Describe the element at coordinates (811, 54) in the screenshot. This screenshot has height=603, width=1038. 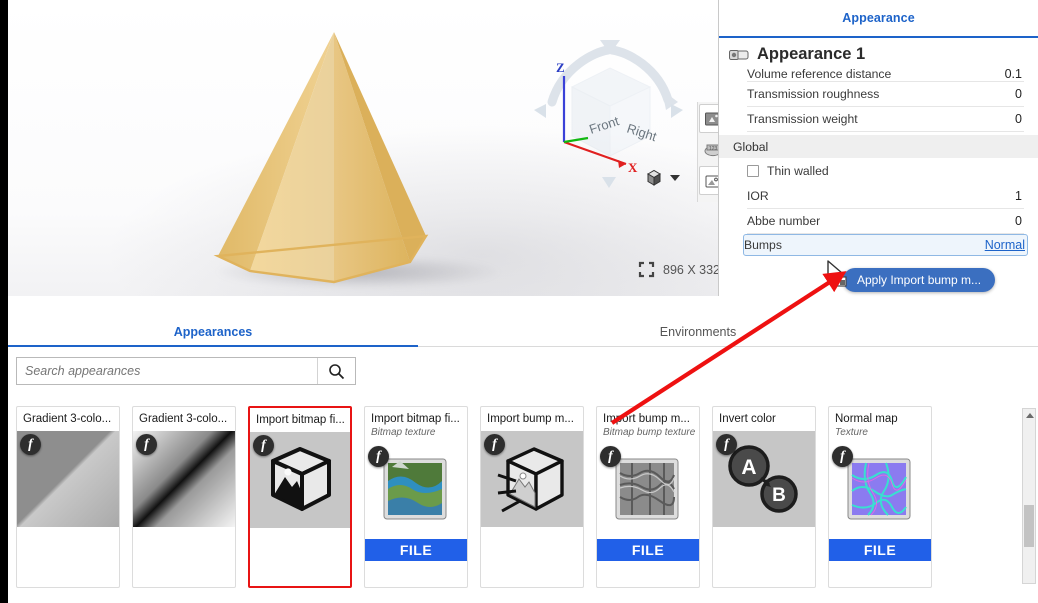
I see `page-title: Appearance 1` at that location.